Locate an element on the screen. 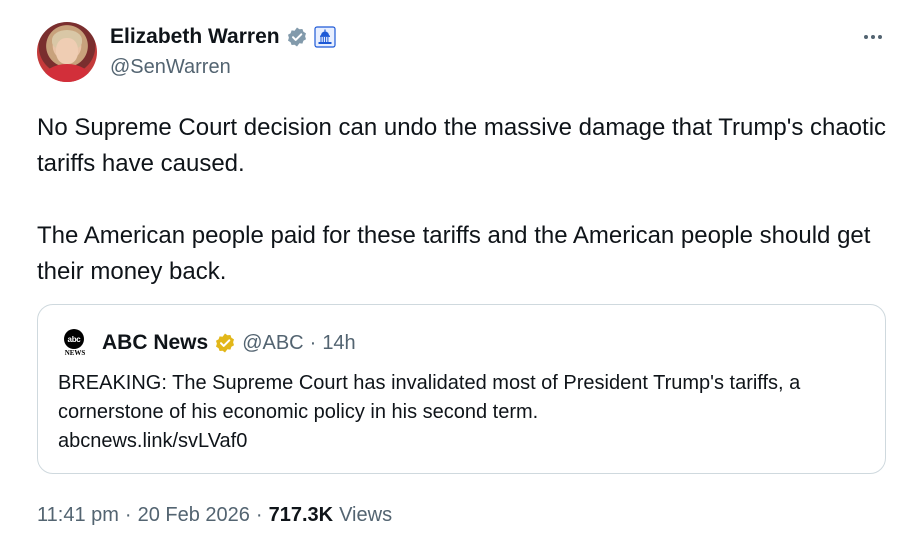 This screenshot has width=921, height=545. tweet-footer: 11:41 pm · 20 Feb 2026 · 717.3K Views is located at coordinates (214, 515).